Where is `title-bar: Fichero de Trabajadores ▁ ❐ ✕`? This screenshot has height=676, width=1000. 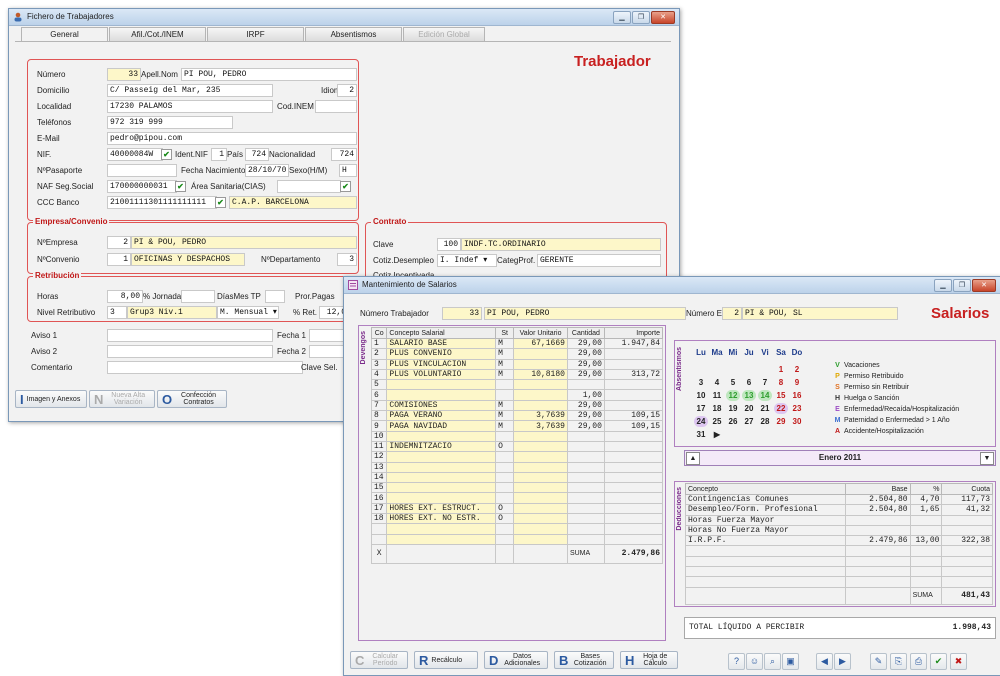 title-bar: Fichero de Trabajadores ▁ ❐ ✕ is located at coordinates (344, 17).